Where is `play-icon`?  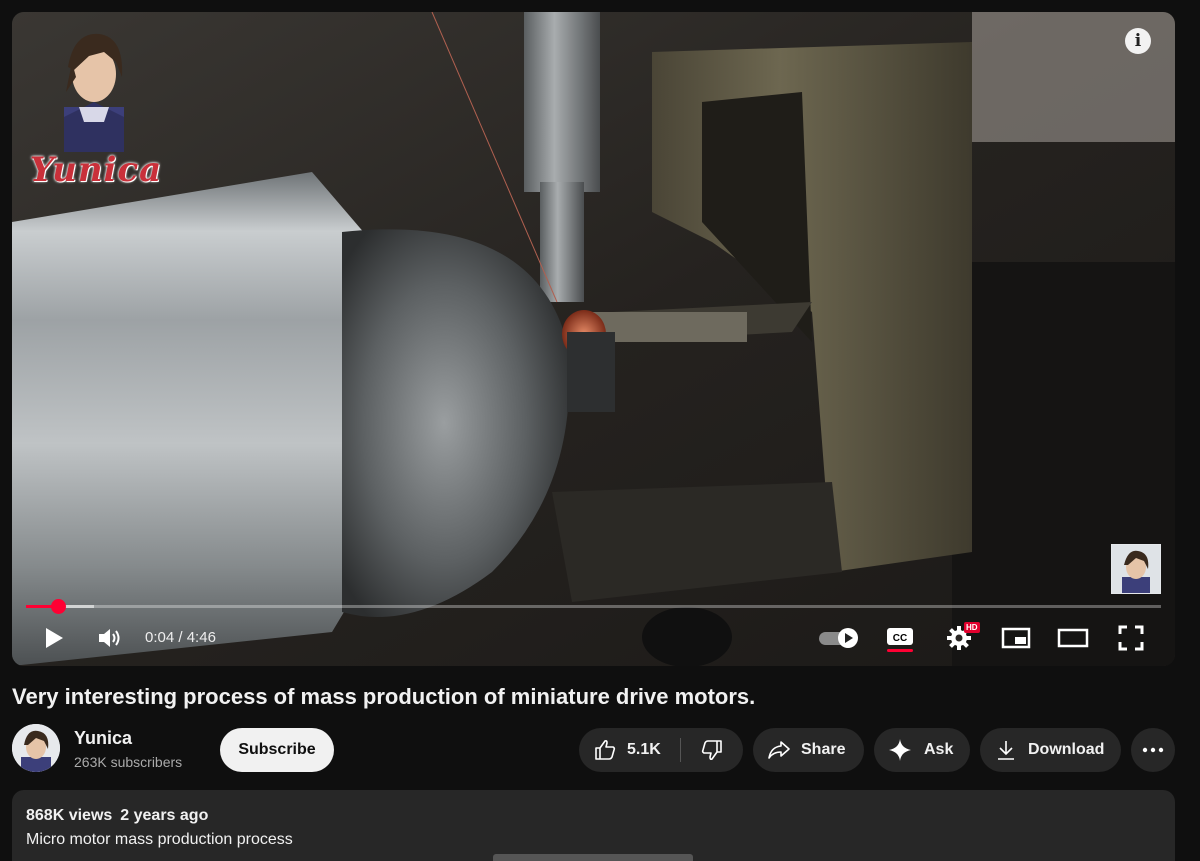
play-icon is located at coordinates (54, 638).